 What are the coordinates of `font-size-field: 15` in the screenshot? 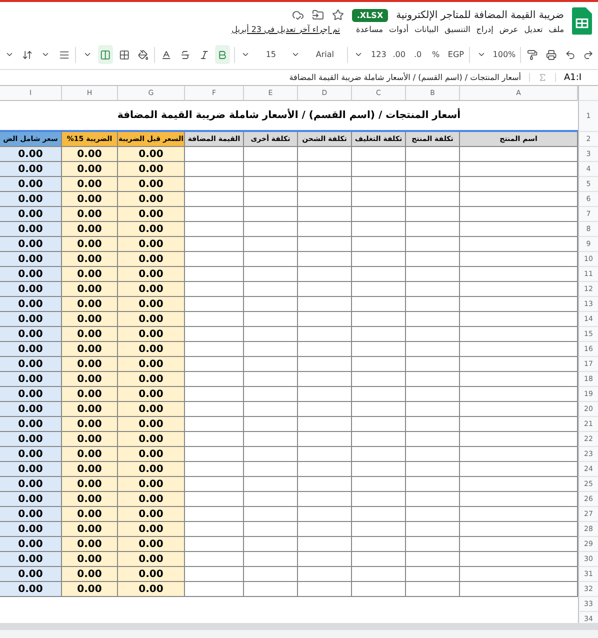 It's located at (270, 54).